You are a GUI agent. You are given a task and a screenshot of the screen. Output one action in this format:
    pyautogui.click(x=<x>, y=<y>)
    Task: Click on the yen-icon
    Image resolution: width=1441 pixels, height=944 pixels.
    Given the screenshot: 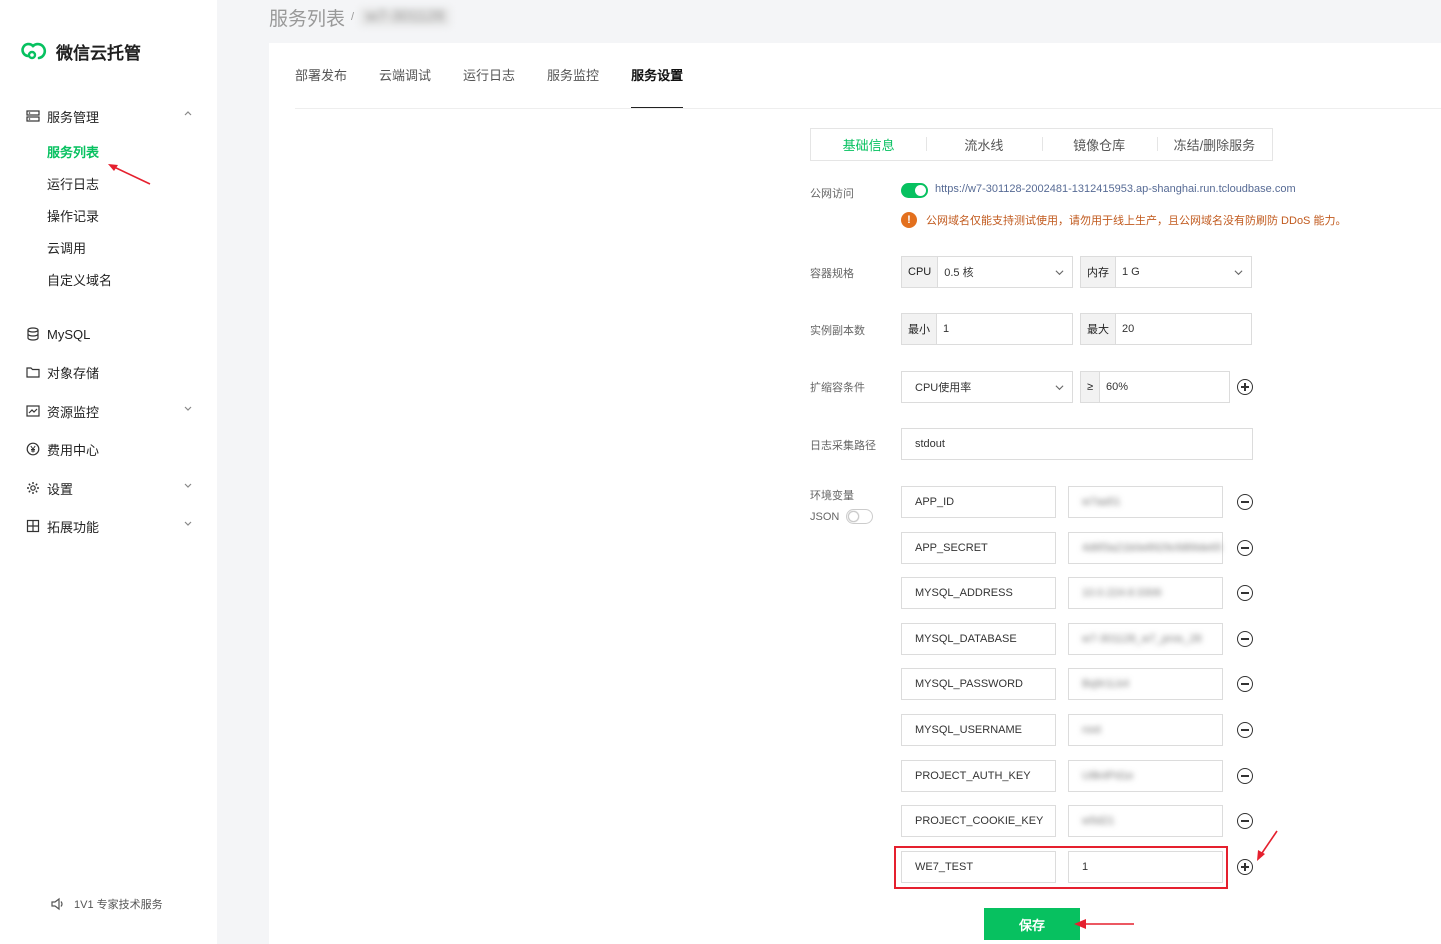 What is the action you would take?
    pyautogui.click(x=33, y=449)
    